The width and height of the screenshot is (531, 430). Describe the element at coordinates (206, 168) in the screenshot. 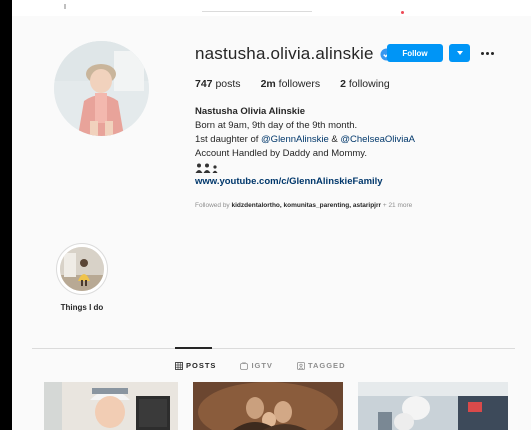

I see `family-icon` at that location.